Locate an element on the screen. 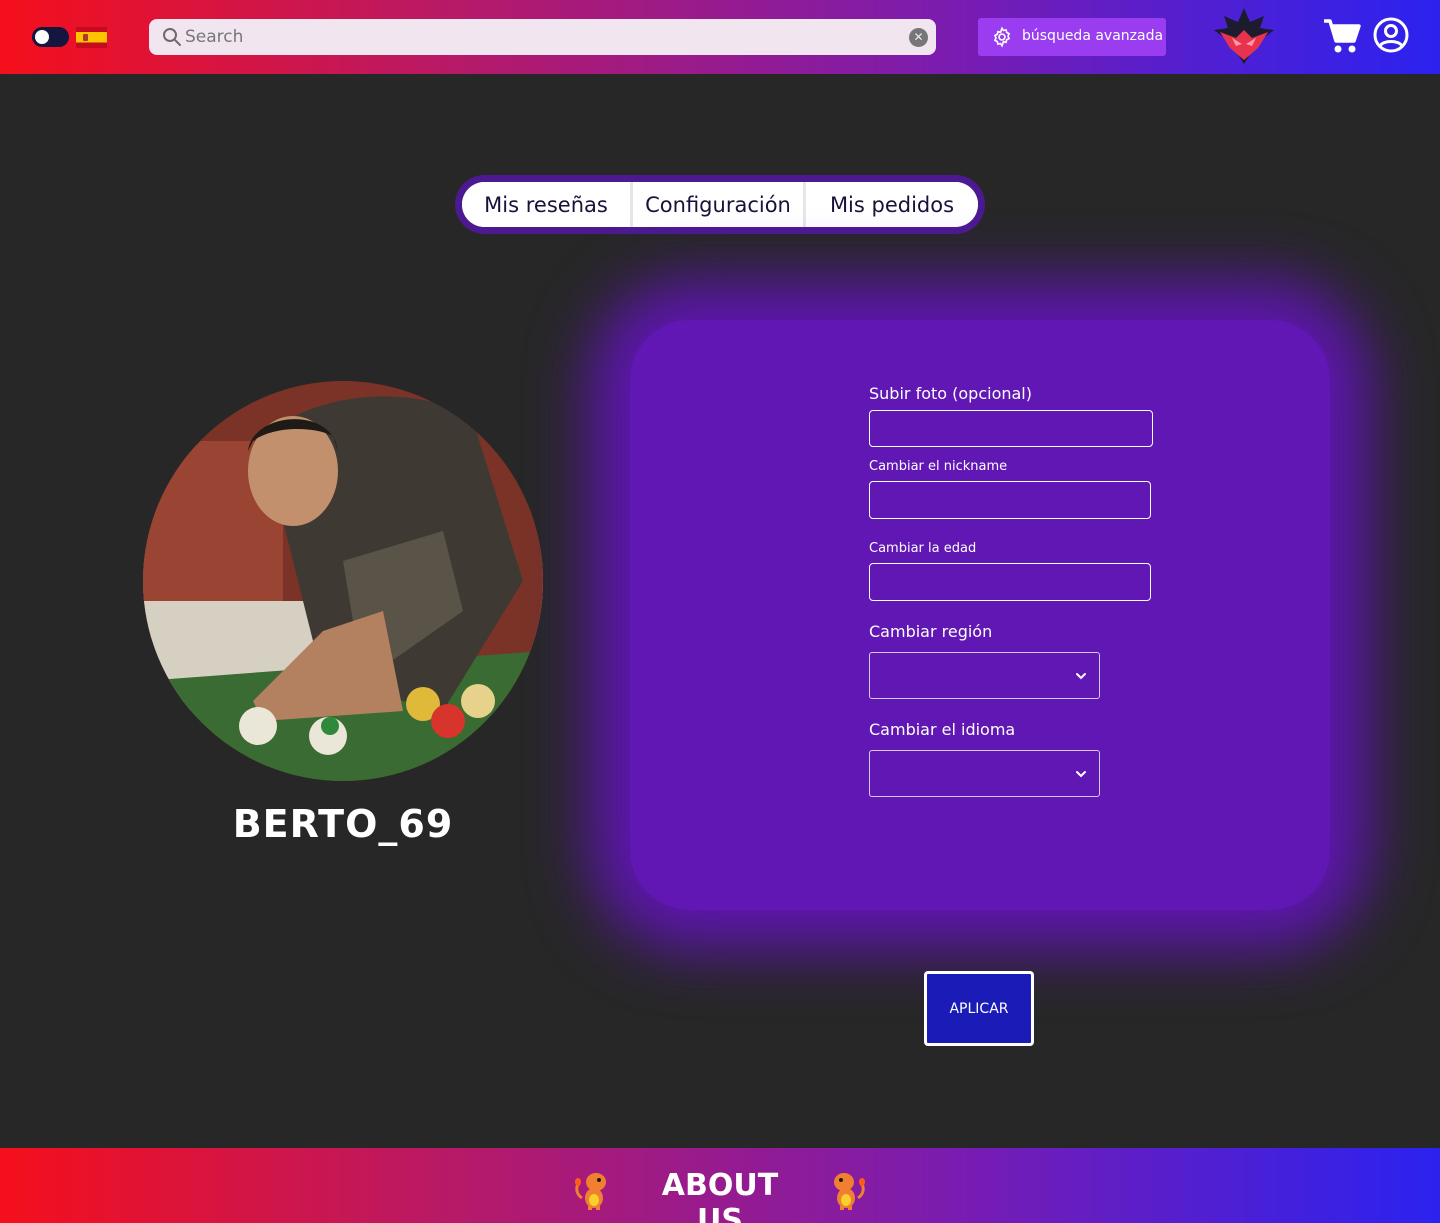 This screenshot has width=1440, height=1223. spain-flag-icon is located at coordinates (91, 37).